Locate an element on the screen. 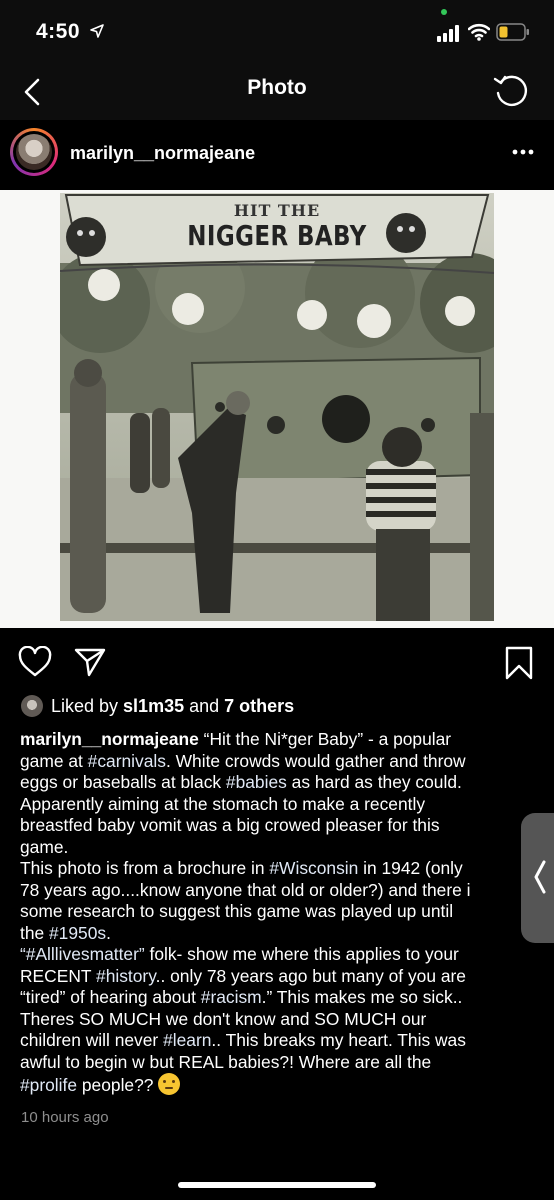 The image size is (554, 1200). side-panel-handle is located at coordinates (537, 878).